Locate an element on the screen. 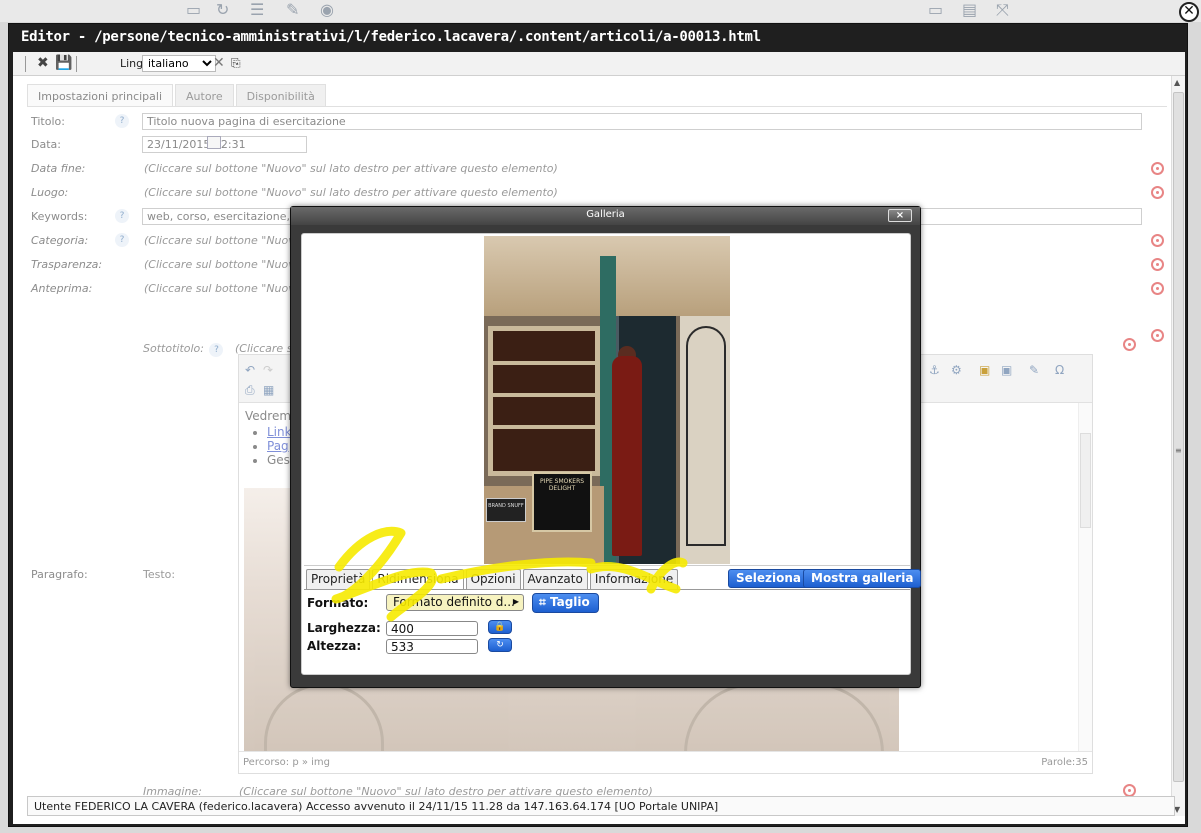 This screenshot has height=833, width=1201. dropdown-arrow-icon: ▶ is located at coordinates (515, 601).